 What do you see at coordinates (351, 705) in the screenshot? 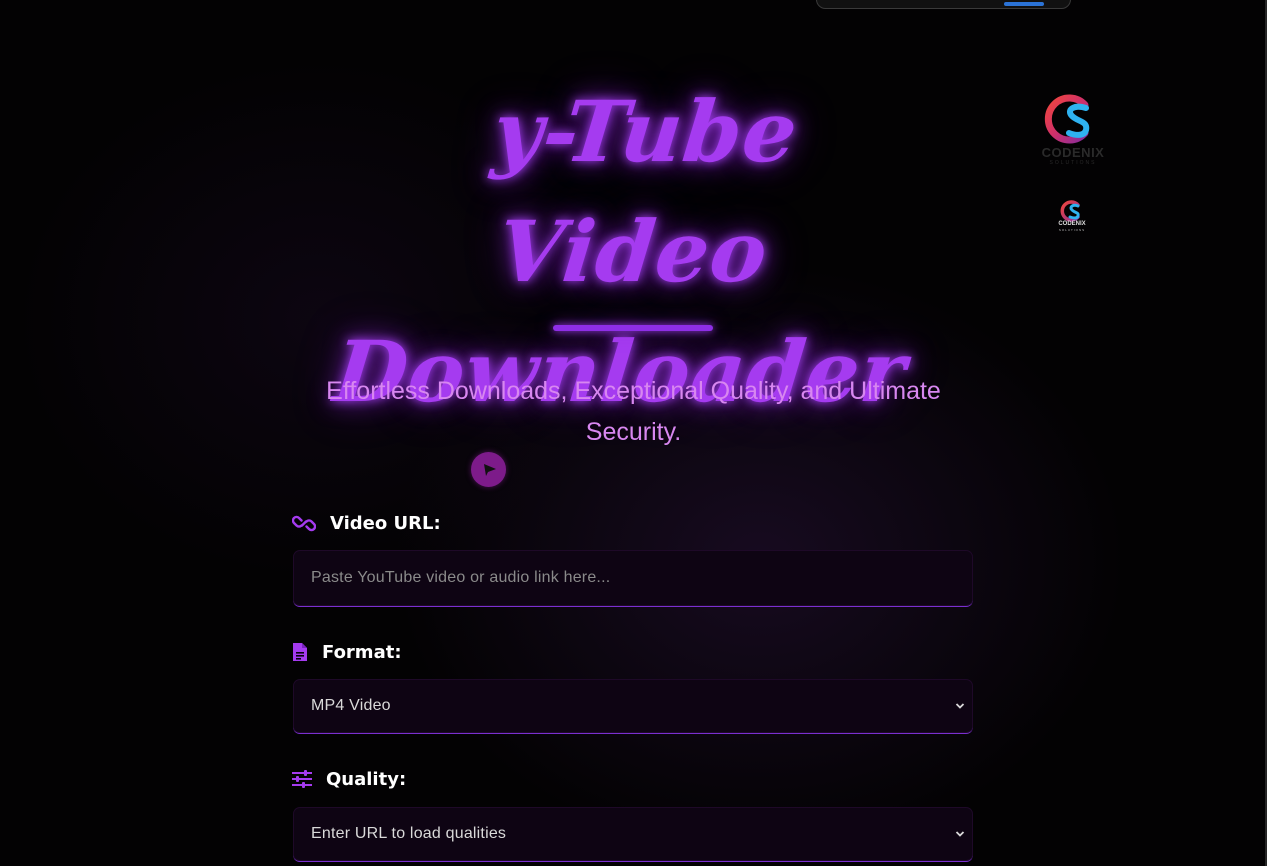
I see `format-selected-value: MP4 Video` at bounding box center [351, 705].